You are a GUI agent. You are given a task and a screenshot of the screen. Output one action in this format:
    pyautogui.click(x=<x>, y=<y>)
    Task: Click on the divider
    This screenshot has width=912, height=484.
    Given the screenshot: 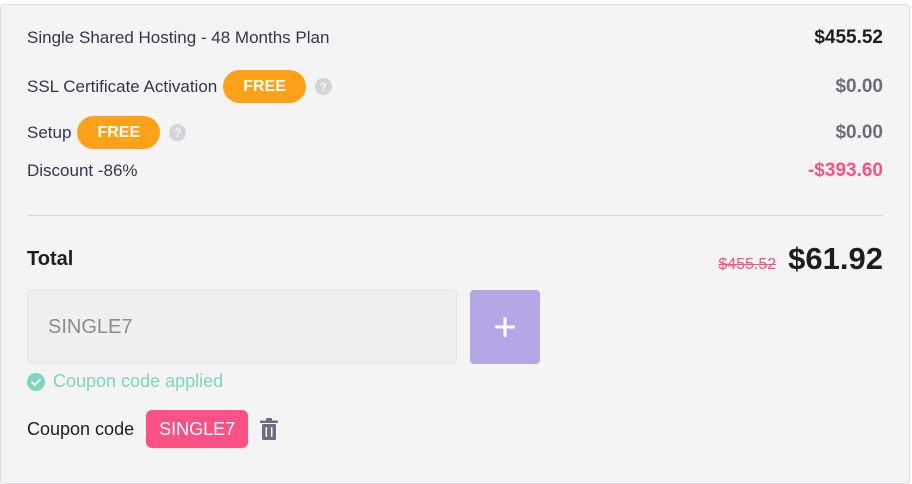 What is the action you would take?
    pyautogui.click(x=455, y=215)
    